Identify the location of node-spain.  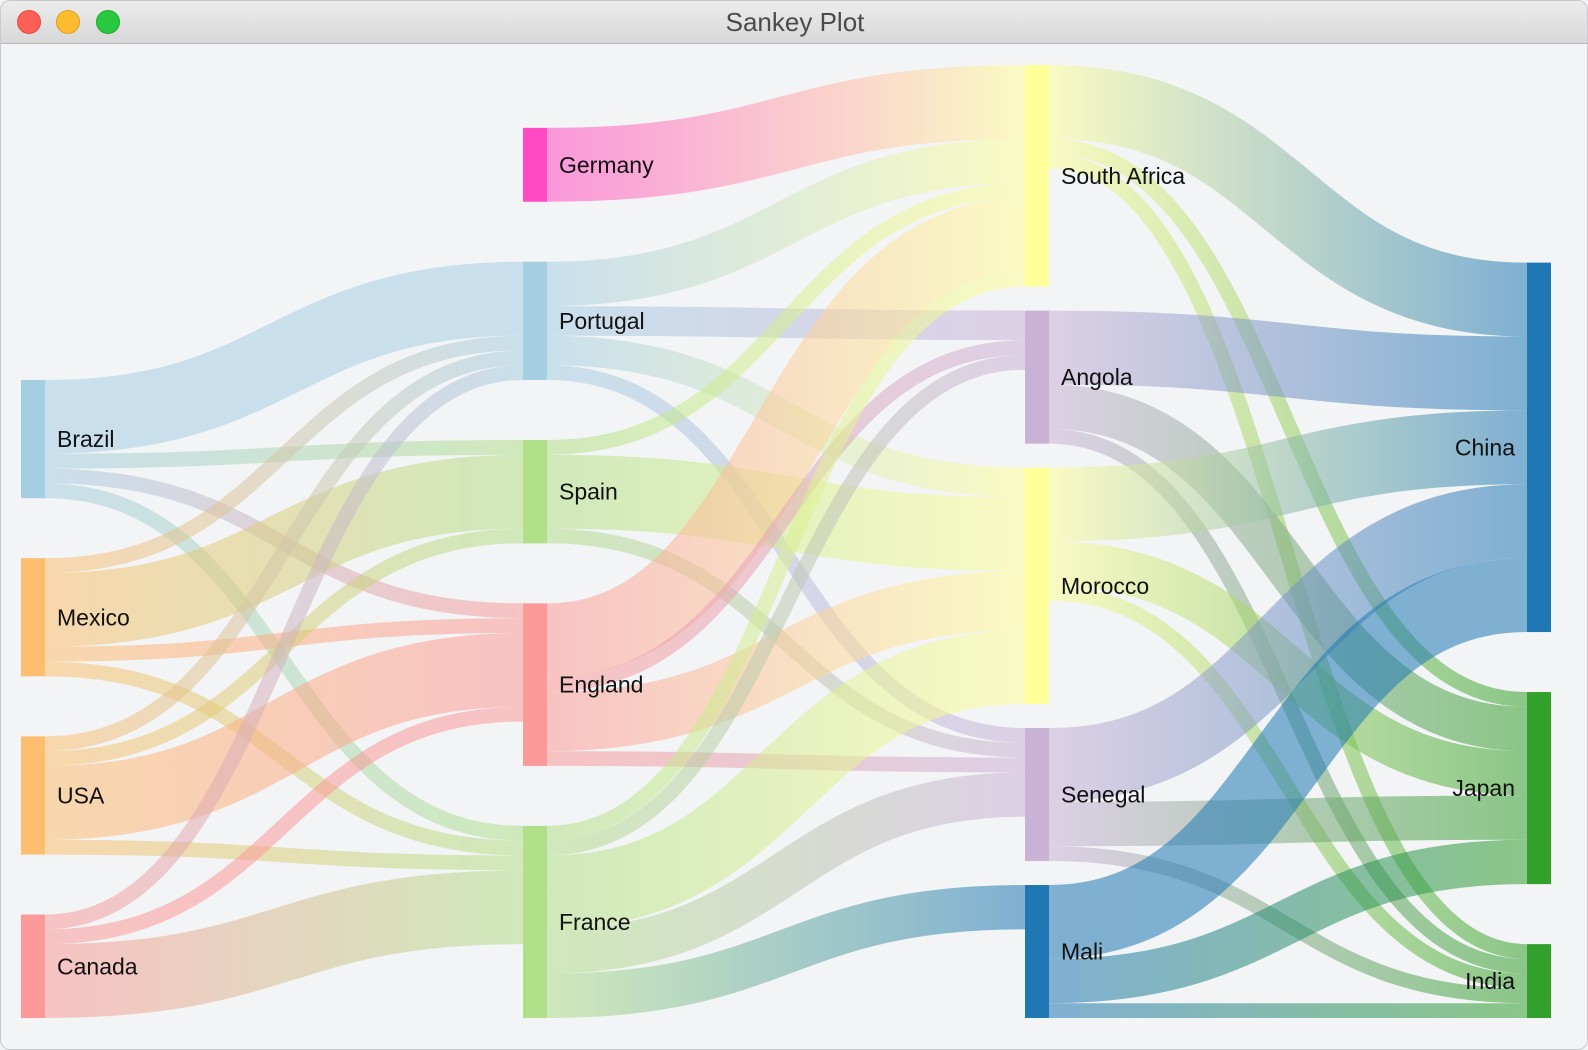
(535, 491).